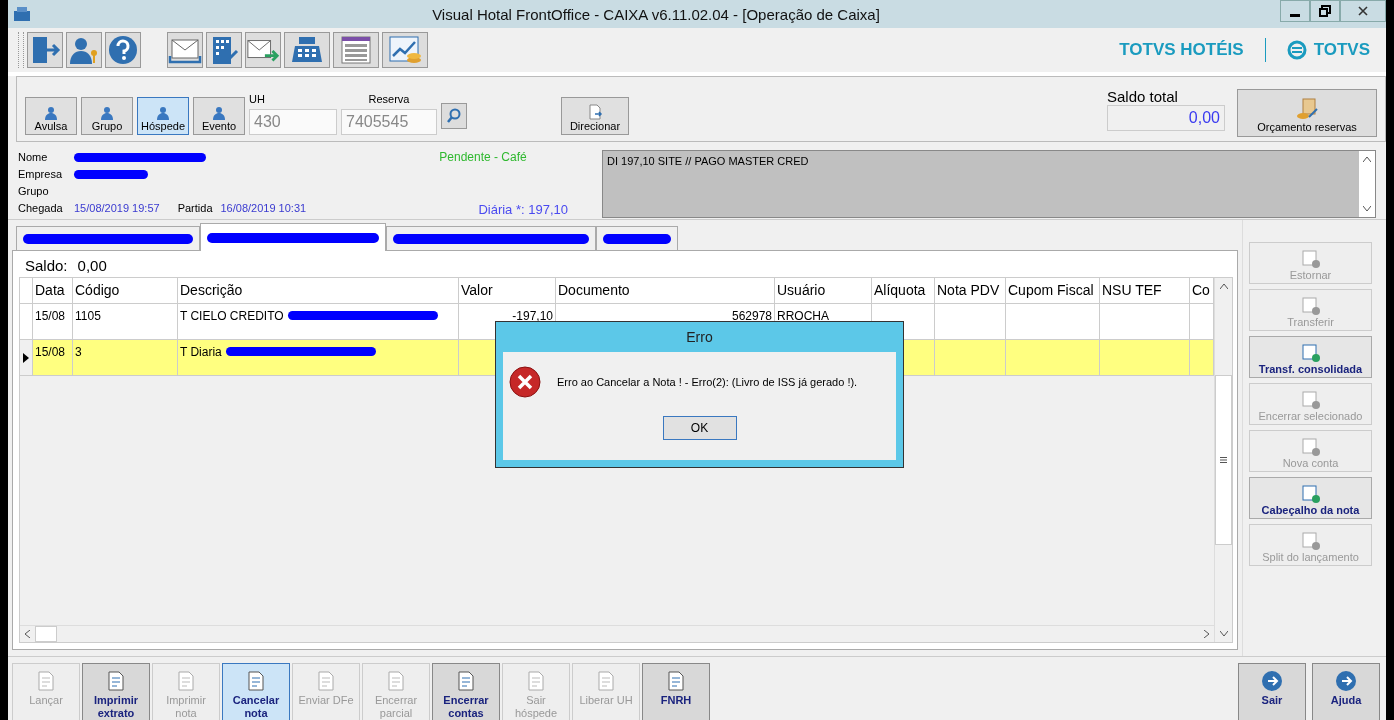 Image resolution: width=1394 pixels, height=720 pixels. I want to click on table-cell: RROCHA, so click(803, 316).